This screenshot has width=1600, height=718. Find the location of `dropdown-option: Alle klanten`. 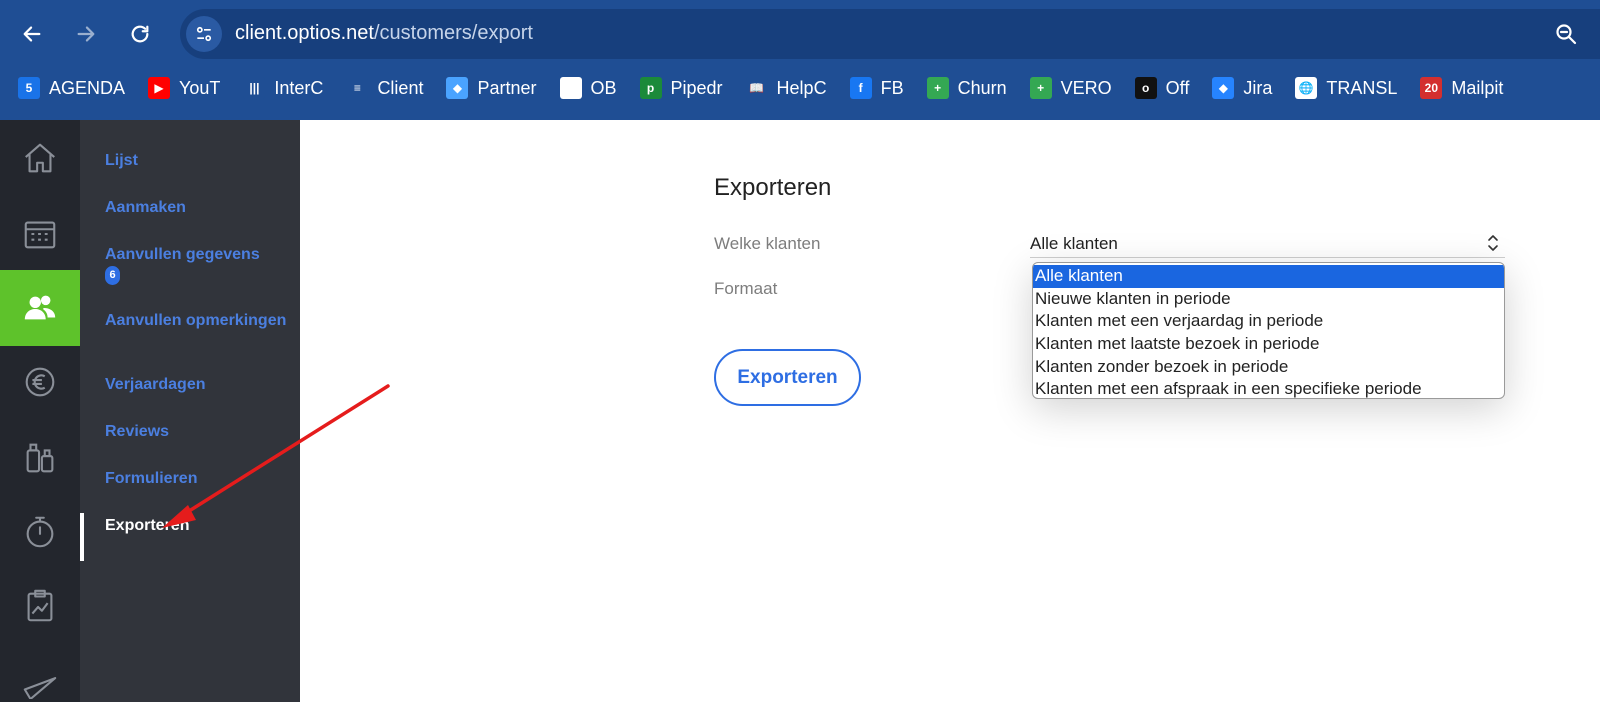

dropdown-option: Alle klanten is located at coordinates (1268, 276).